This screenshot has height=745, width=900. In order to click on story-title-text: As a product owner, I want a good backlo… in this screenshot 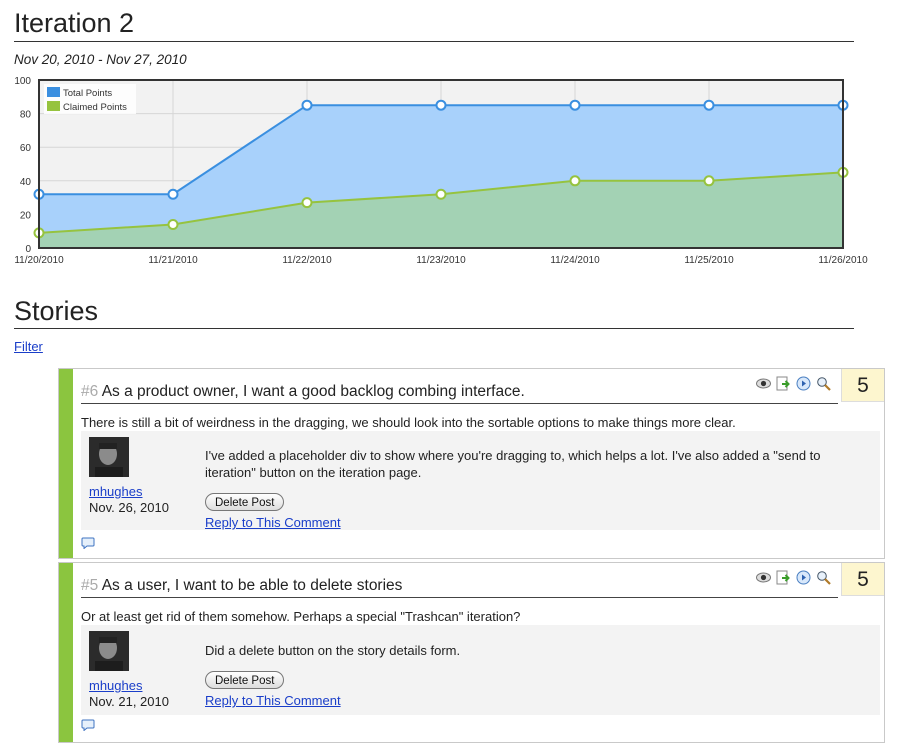, I will do `click(313, 391)`.